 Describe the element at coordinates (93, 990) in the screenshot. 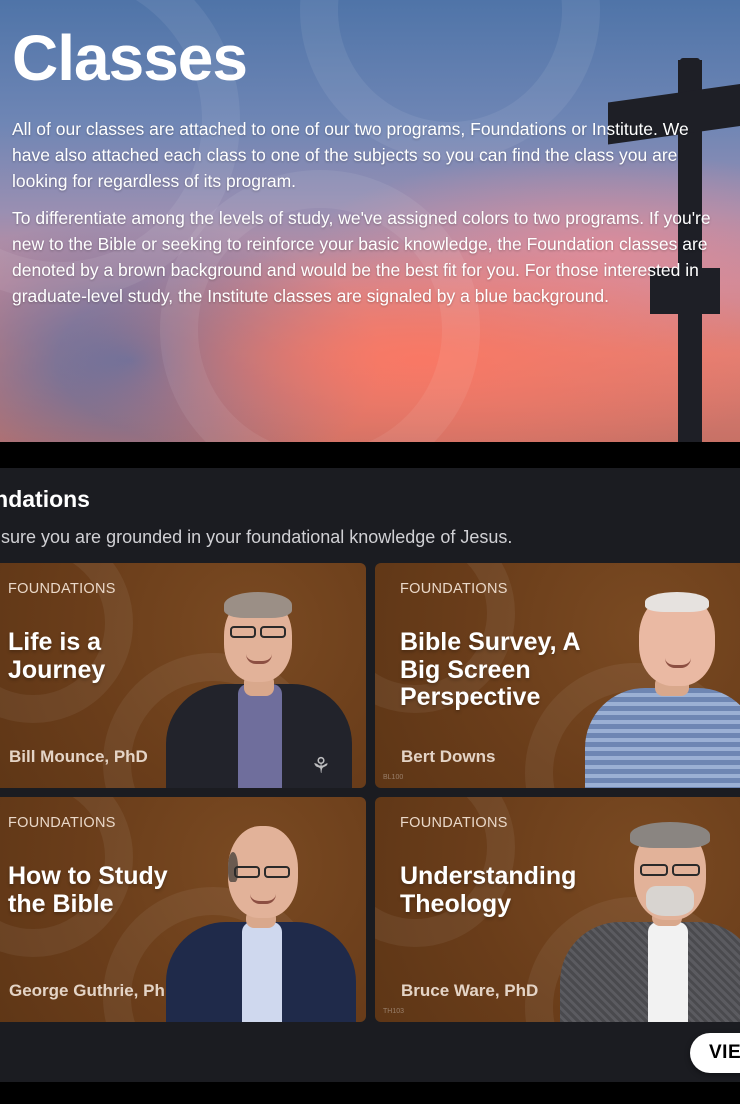

I see `instructor-name: George Guthrie, PhD` at that location.